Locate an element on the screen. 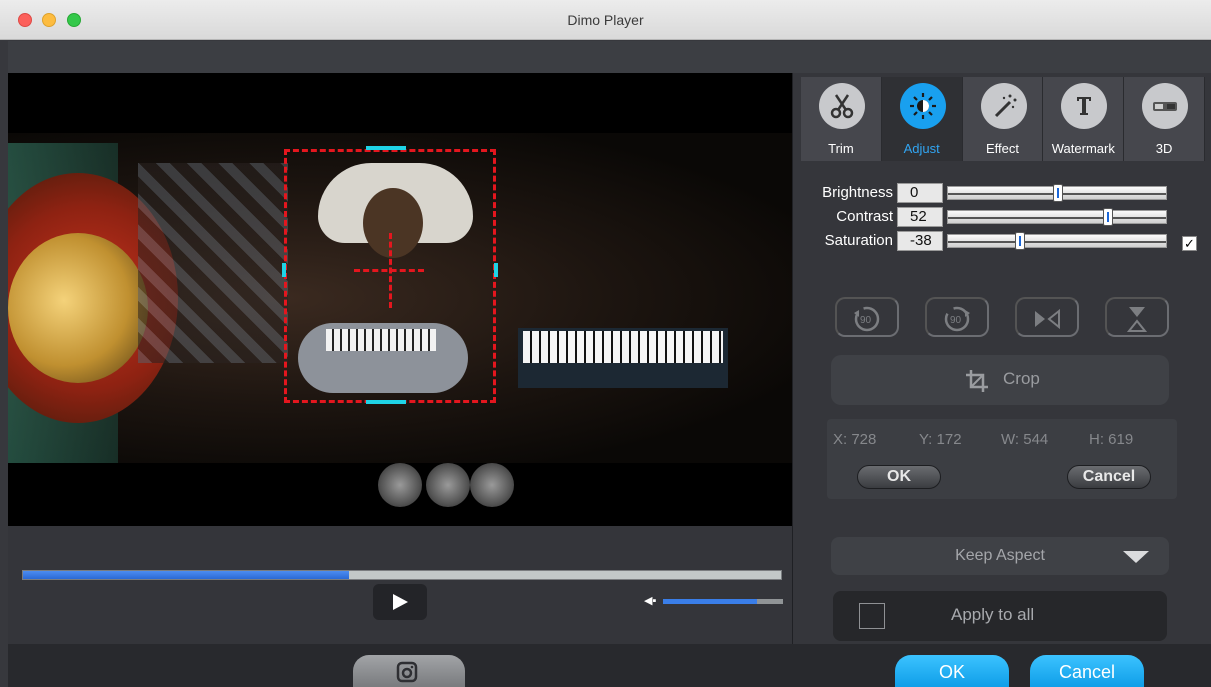  aspect-ratio-select: Keep Aspect is located at coordinates (1000, 556).